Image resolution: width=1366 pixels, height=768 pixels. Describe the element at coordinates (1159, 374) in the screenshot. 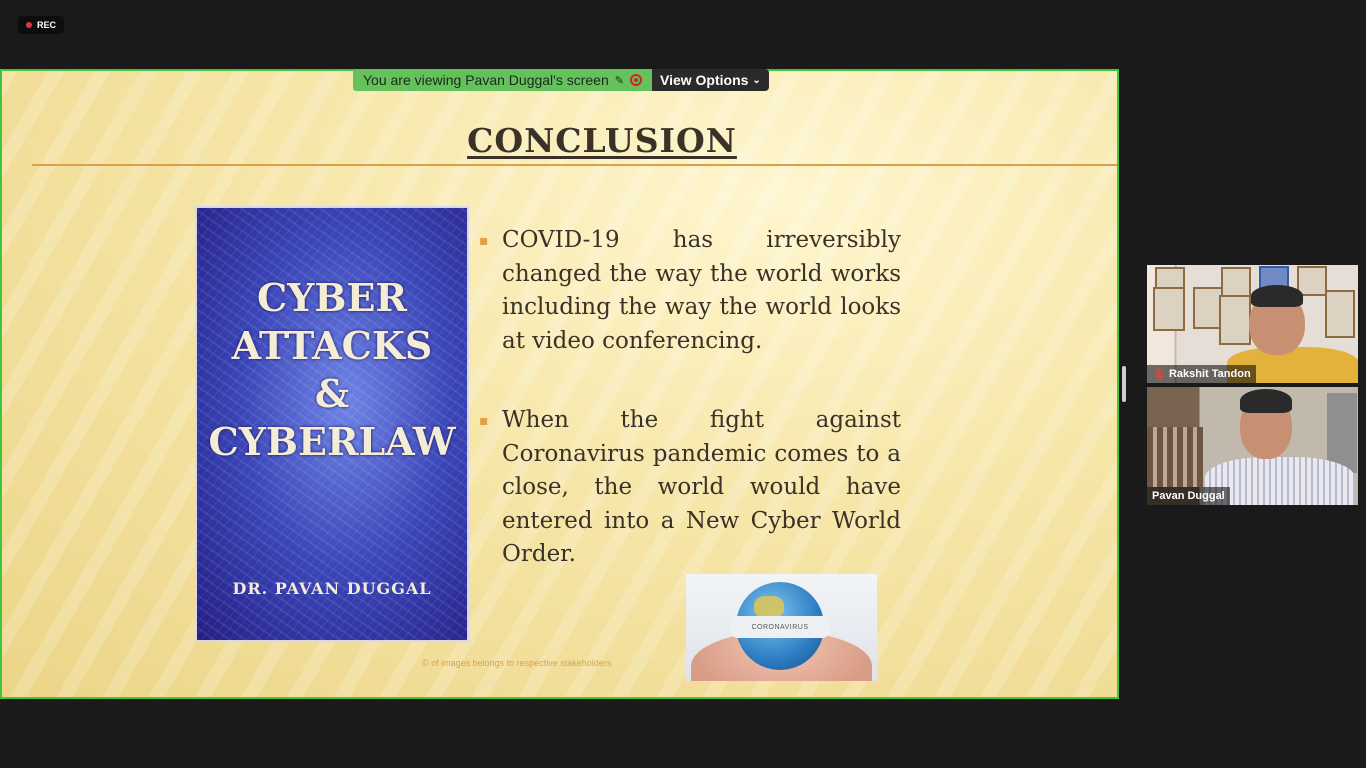

I see `mic-muted-icon: 🎙` at that location.